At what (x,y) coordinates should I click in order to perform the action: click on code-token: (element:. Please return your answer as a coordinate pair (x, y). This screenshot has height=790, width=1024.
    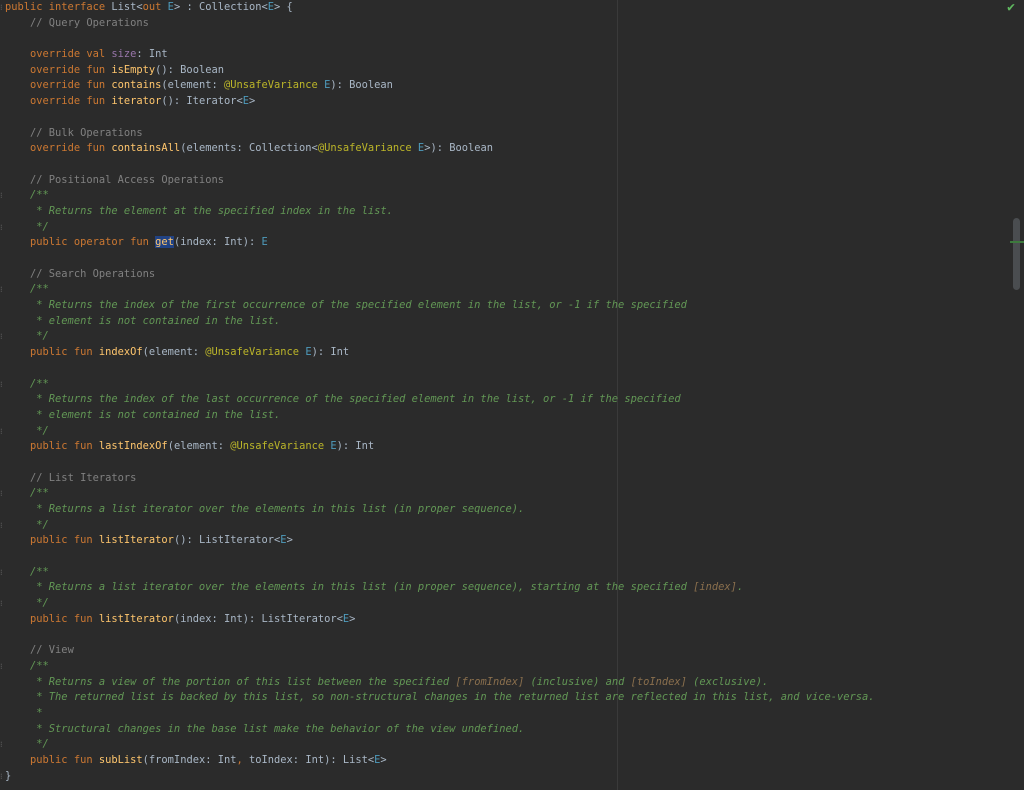
    Looking at the image, I should click on (199, 446).